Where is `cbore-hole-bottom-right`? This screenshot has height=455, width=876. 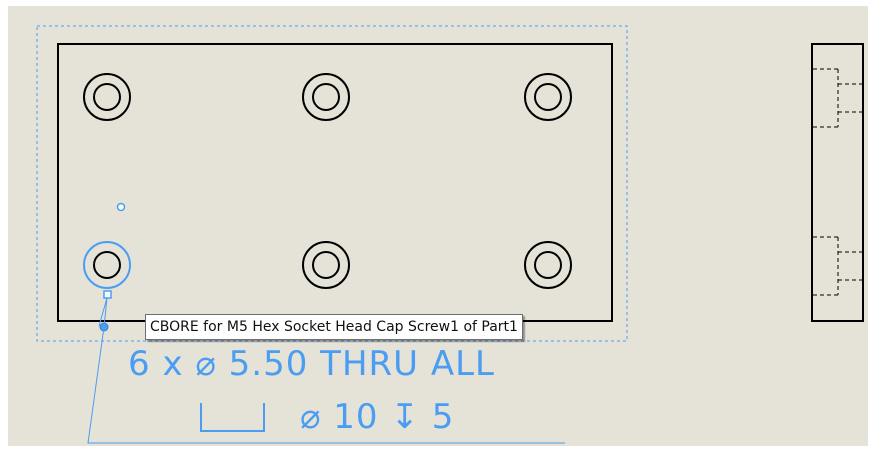 cbore-hole-bottom-right is located at coordinates (548, 265).